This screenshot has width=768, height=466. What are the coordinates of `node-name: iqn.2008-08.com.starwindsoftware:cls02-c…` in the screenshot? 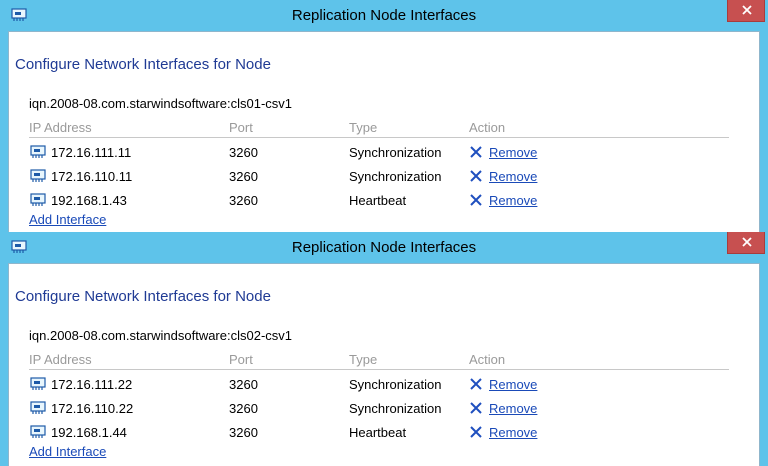 It's located at (161, 335).